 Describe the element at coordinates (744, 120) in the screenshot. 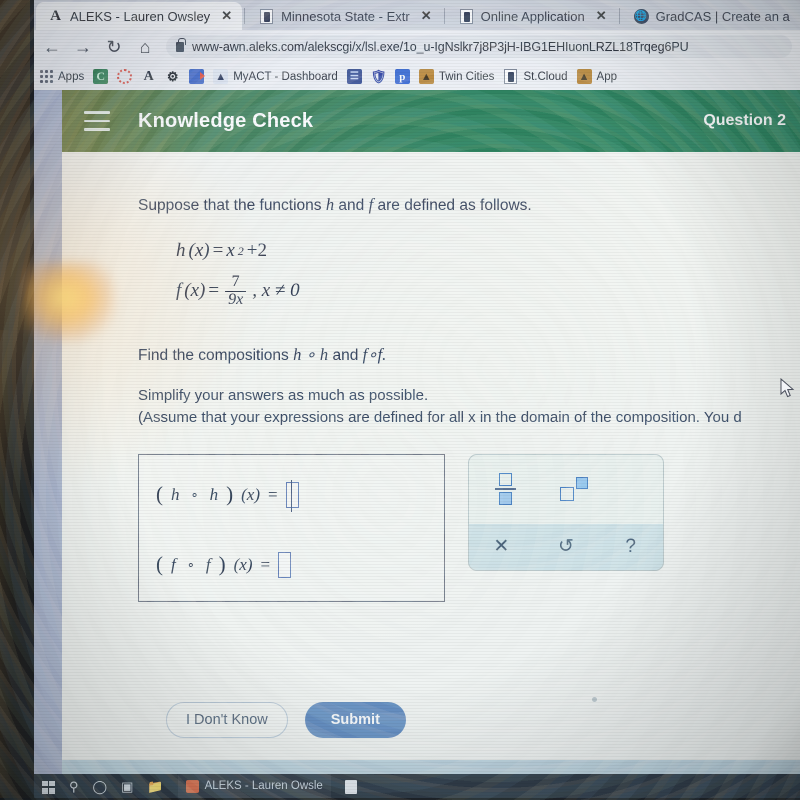

I see `question-number-label: Question 2` at that location.